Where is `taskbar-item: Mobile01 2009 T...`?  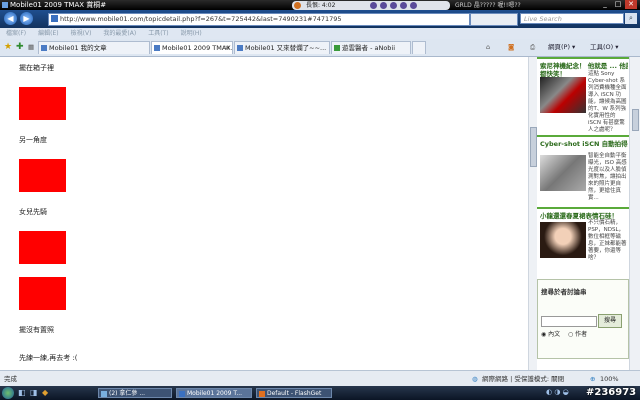
taskbar-item: Mobile01 2009 T... is located at coordinates (214, 393).